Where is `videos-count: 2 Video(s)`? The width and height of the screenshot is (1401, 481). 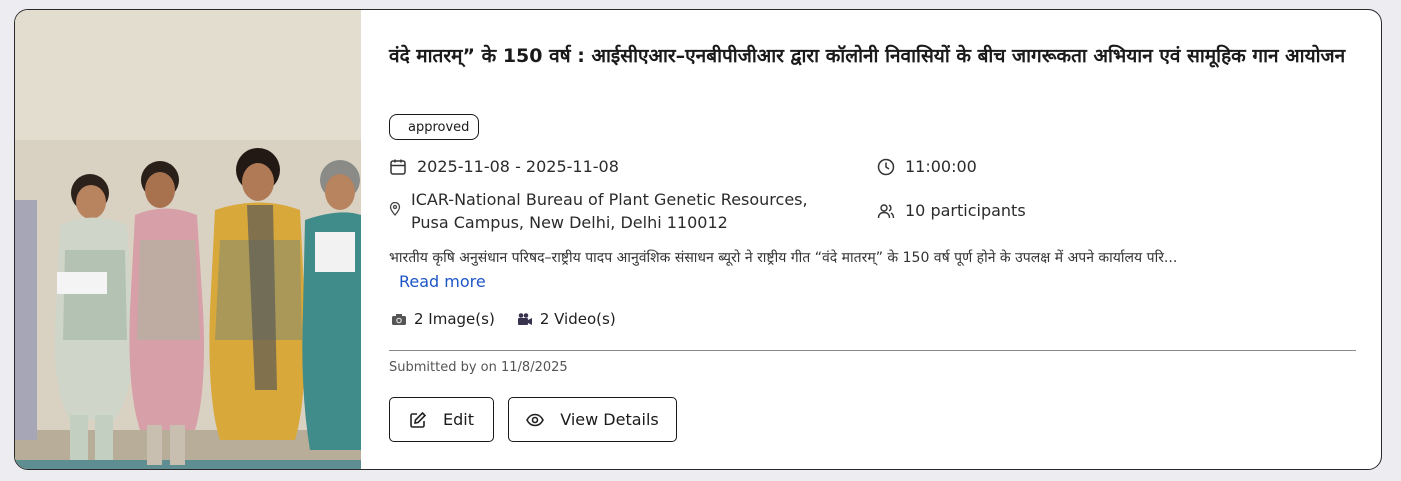 videos-count: 2 Video(s) is located at coordinates (577, 319).